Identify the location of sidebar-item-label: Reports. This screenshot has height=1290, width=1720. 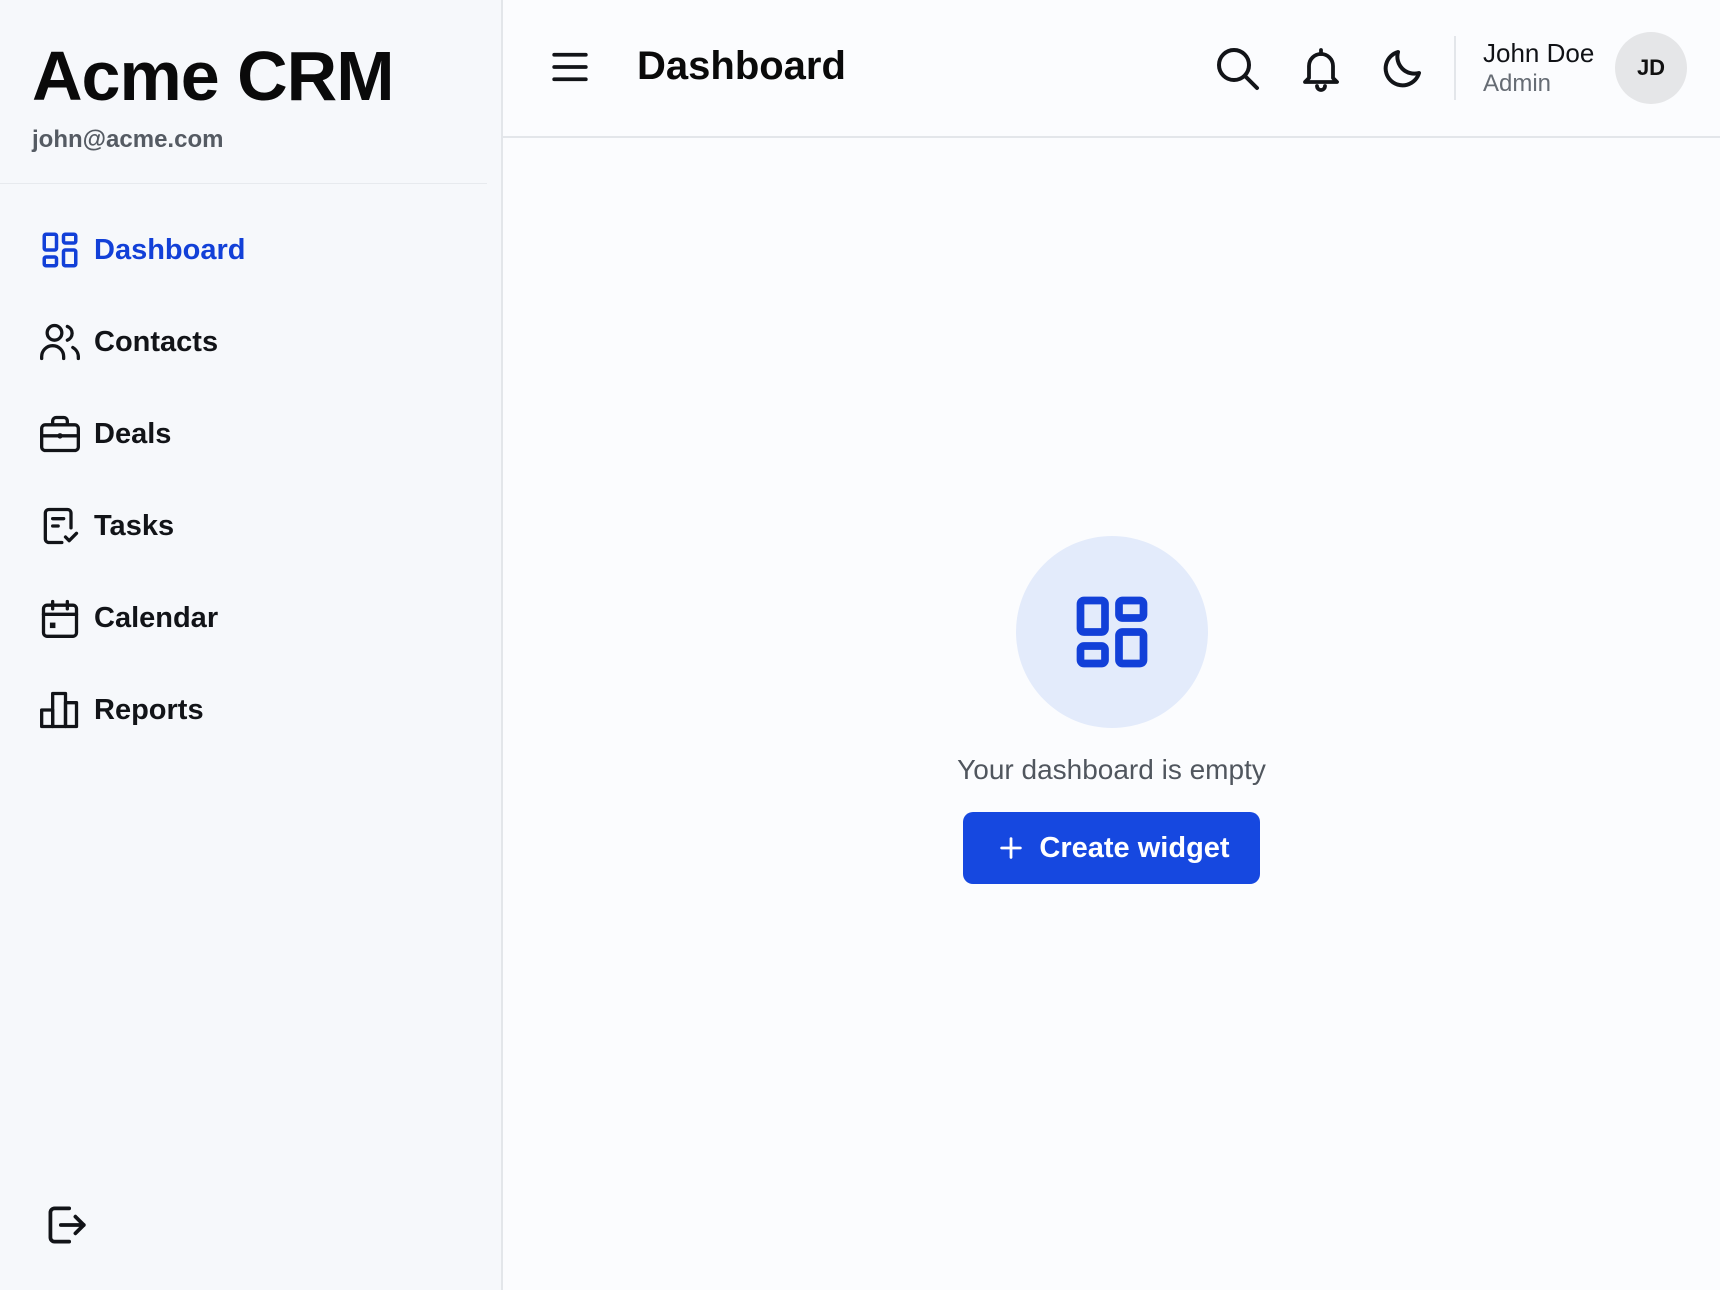
(149, 709).